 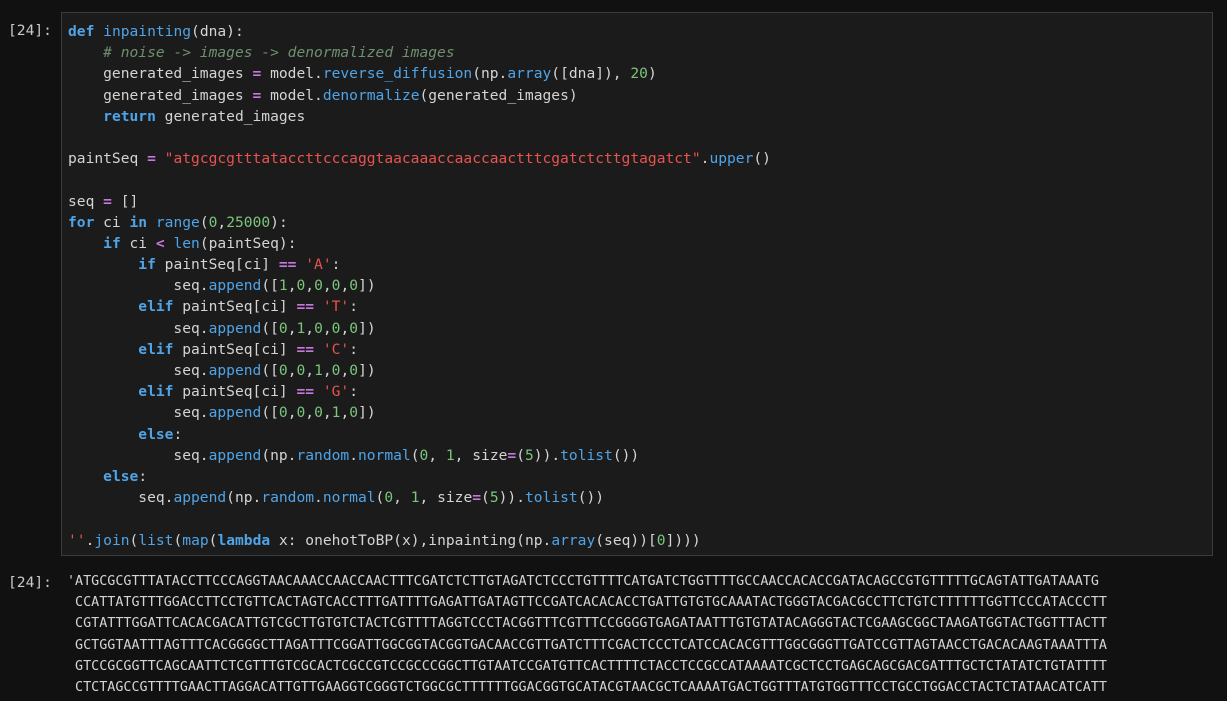 I want to click on code-token: normal, so click(x=384, y=455).